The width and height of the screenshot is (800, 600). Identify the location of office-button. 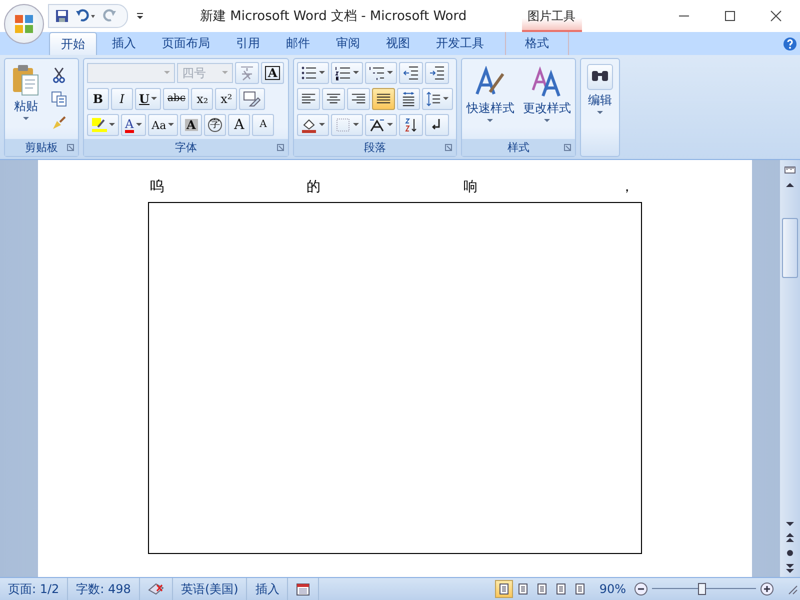
(24, 24).